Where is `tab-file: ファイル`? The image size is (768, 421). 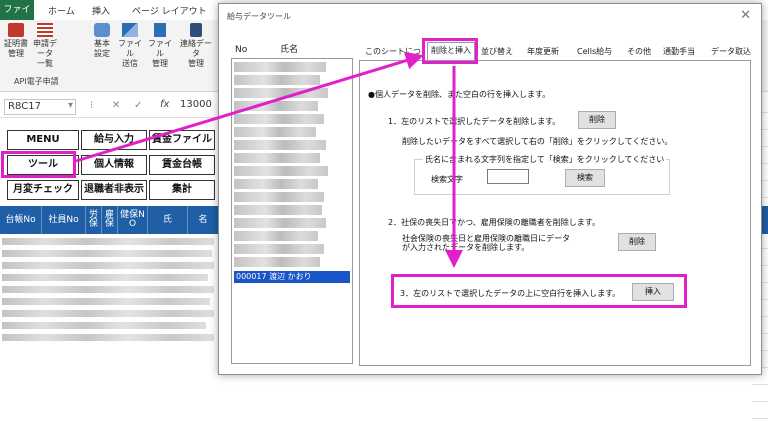 tab-file: ファイル is located at coordinates (17, 17).